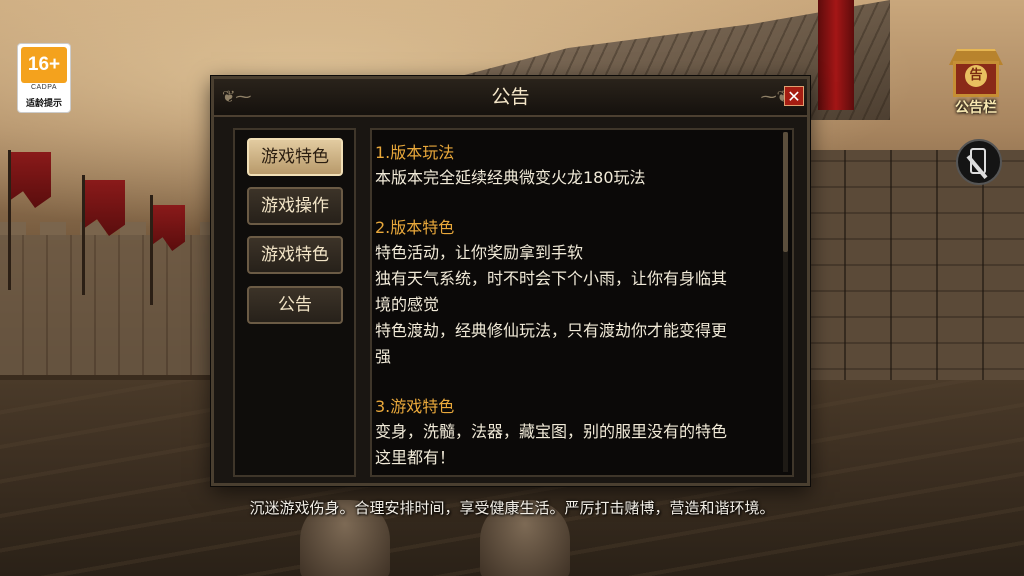  I want to click on section-line: 特色渡劫，经典修仙玩法，只有渡劫你才能变得更, so click(551, 330).